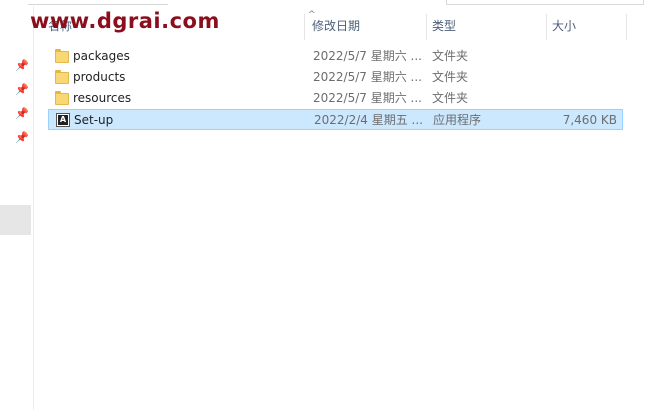 Image resolution: width=650 pixels, height=410 pixels. Describe the element at coordinates (94, 120) in the screenshot. I see `file-name: Set-up` at that location.